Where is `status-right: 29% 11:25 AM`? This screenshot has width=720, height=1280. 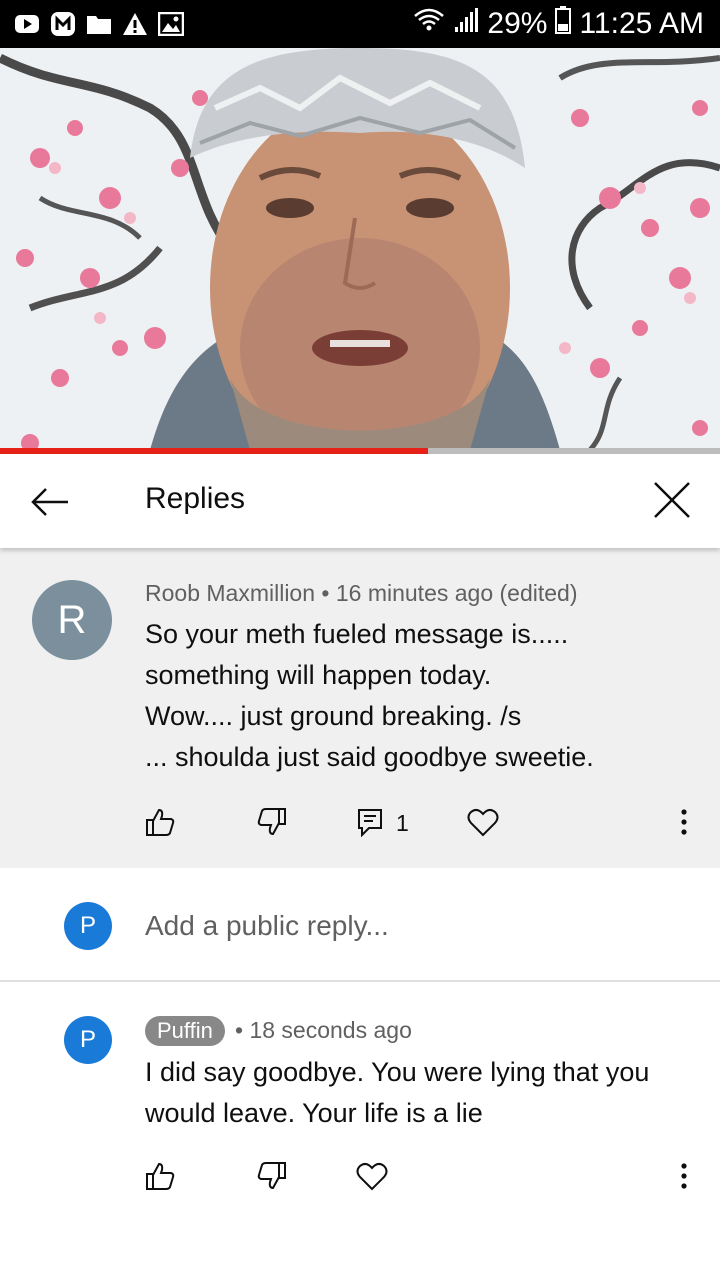
status-right: 29% 11:25 AM is located at coordinates (558, 24).